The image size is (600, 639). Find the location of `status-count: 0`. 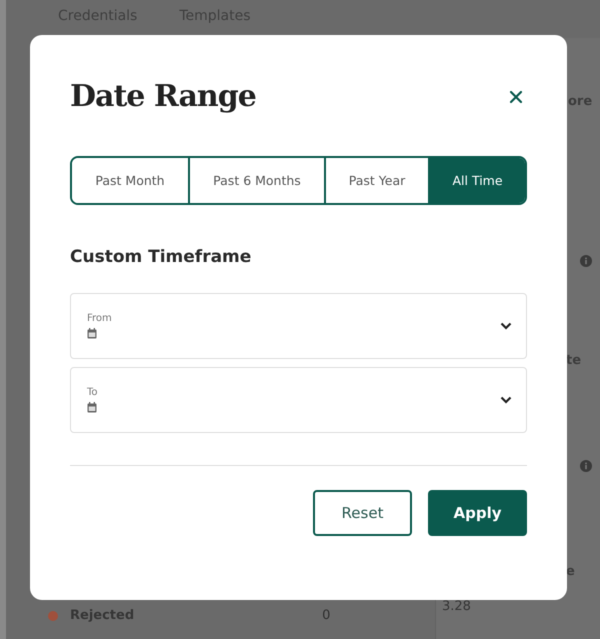

status-count: 0 is located at coordinates (326, 615).